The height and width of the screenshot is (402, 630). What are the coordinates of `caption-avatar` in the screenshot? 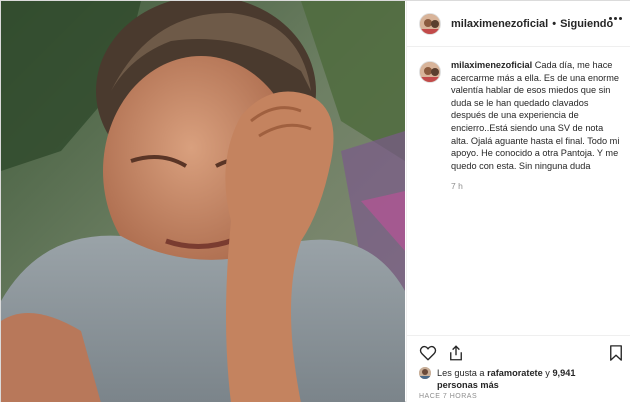 It's located at (430, 72).